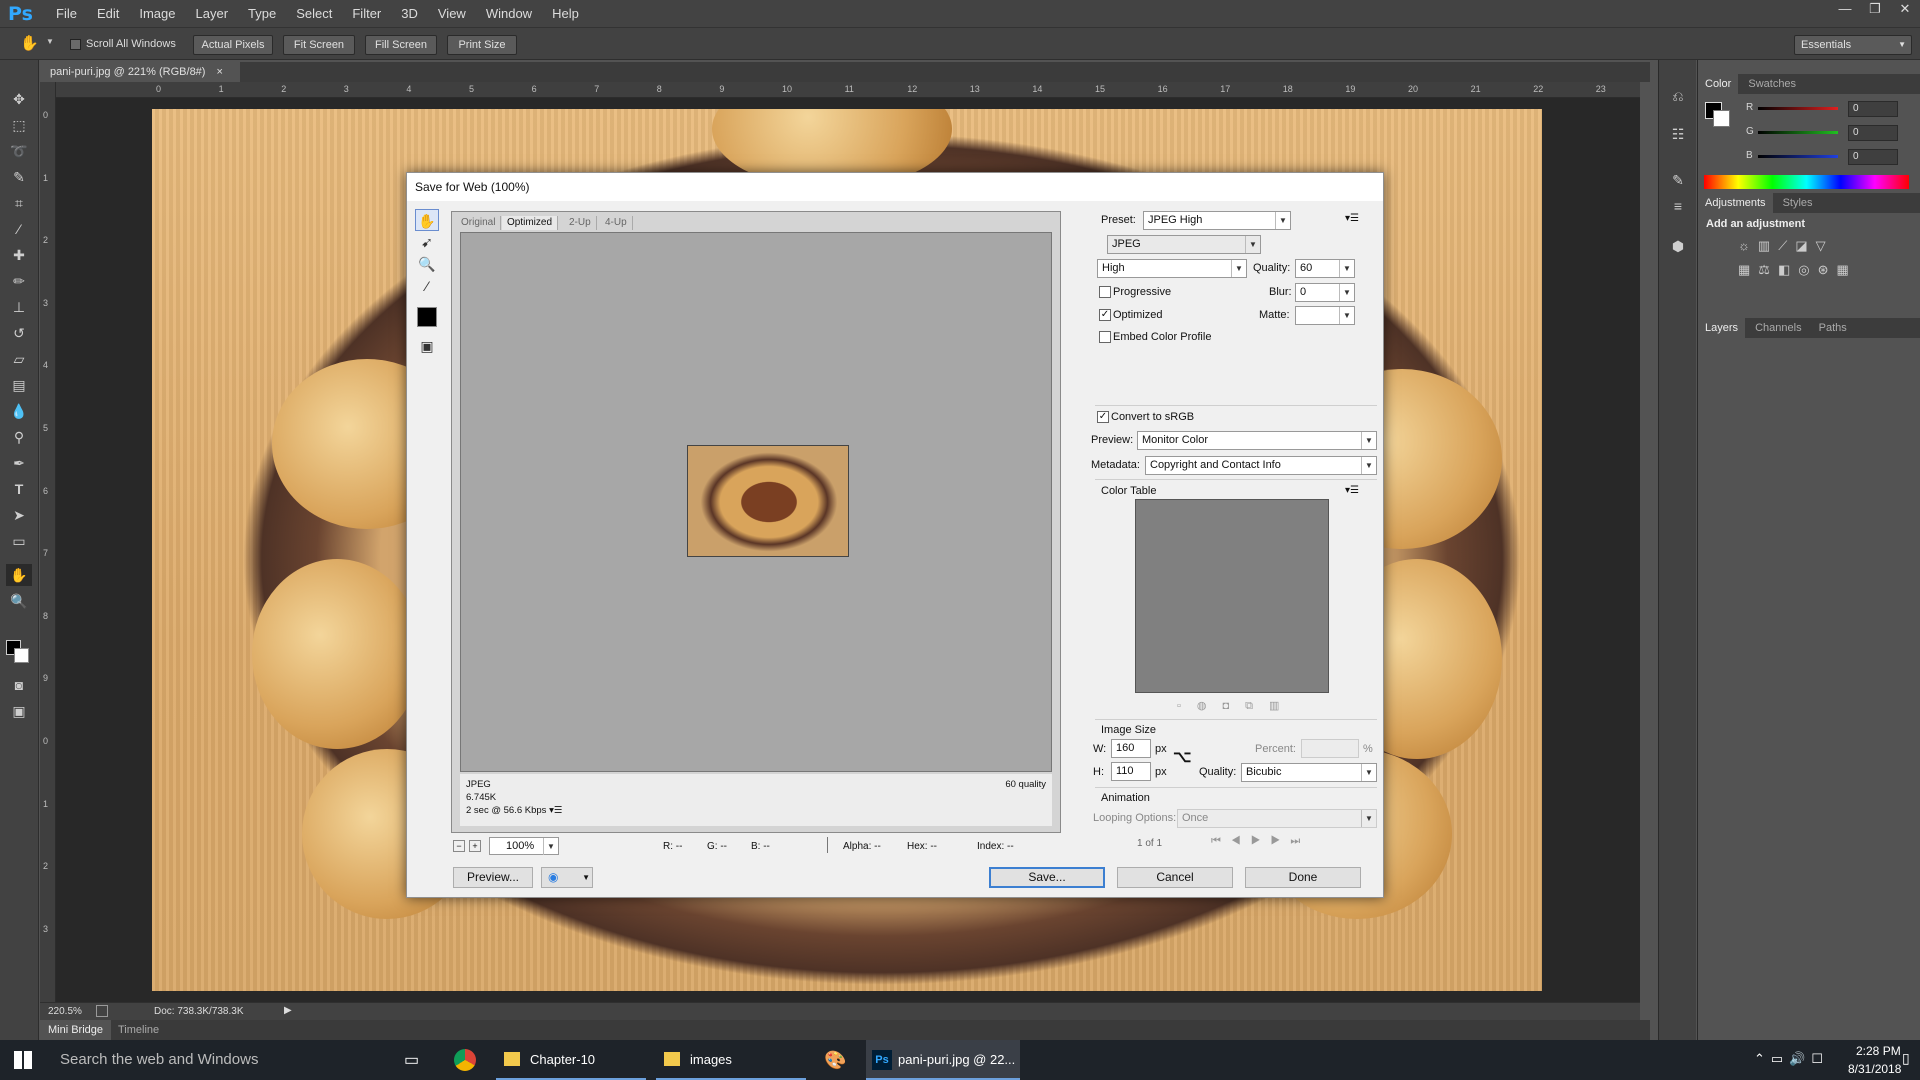  I want to click on tab-mini-bridge: Mini Bridge, so click(76, 1030).